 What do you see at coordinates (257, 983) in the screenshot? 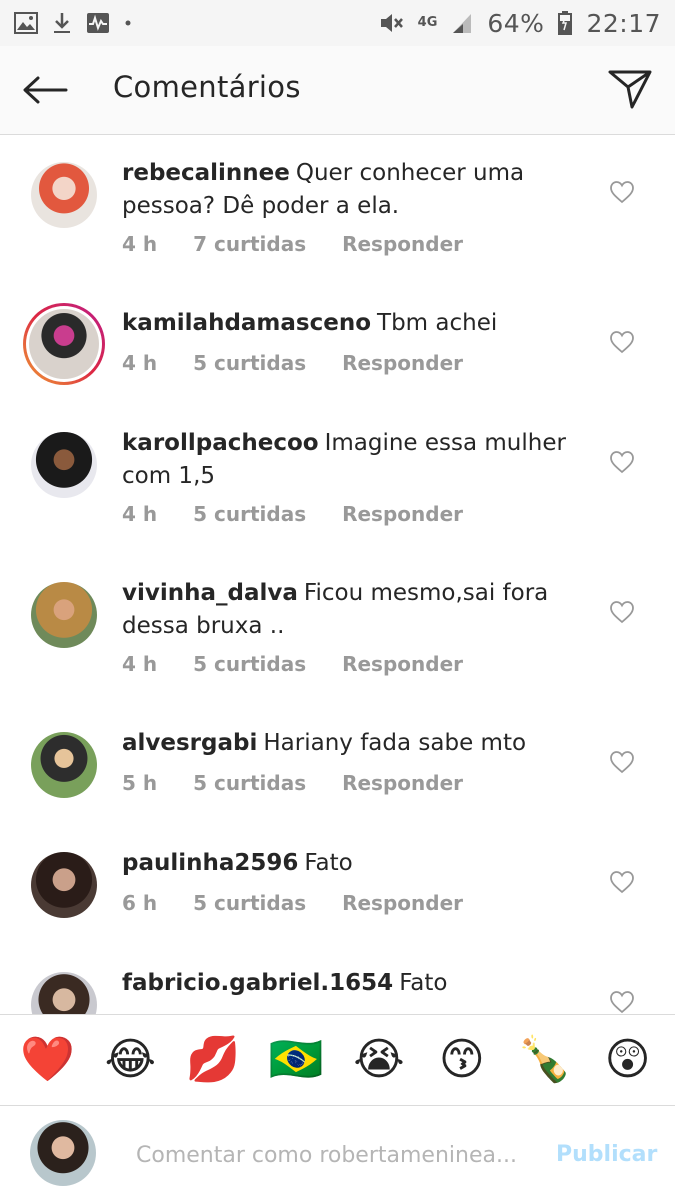
I see `comment-username: fabricio.gabriel.1654` at bounding box center [257, 983].